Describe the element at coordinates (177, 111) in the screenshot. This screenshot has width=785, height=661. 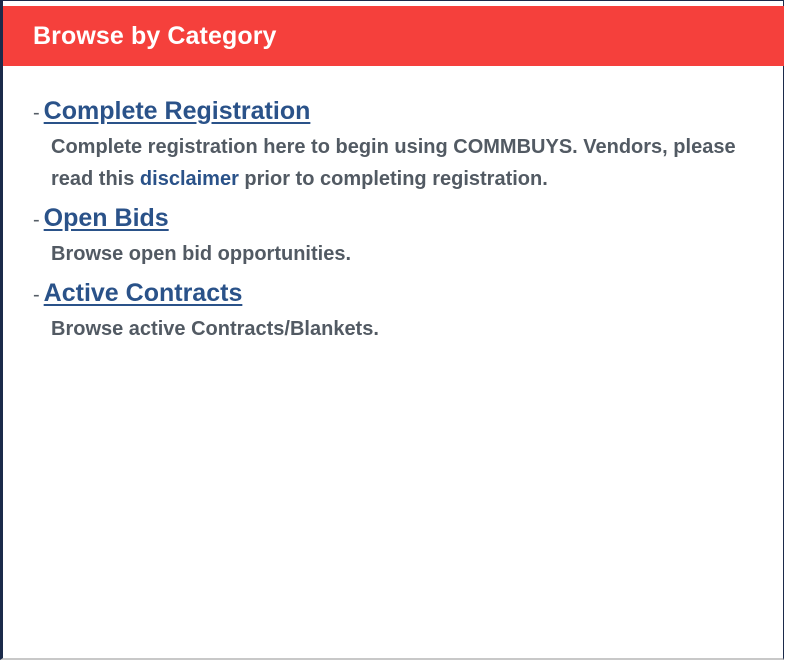
I see `complete-registration-link: Complete Registration` at that location.